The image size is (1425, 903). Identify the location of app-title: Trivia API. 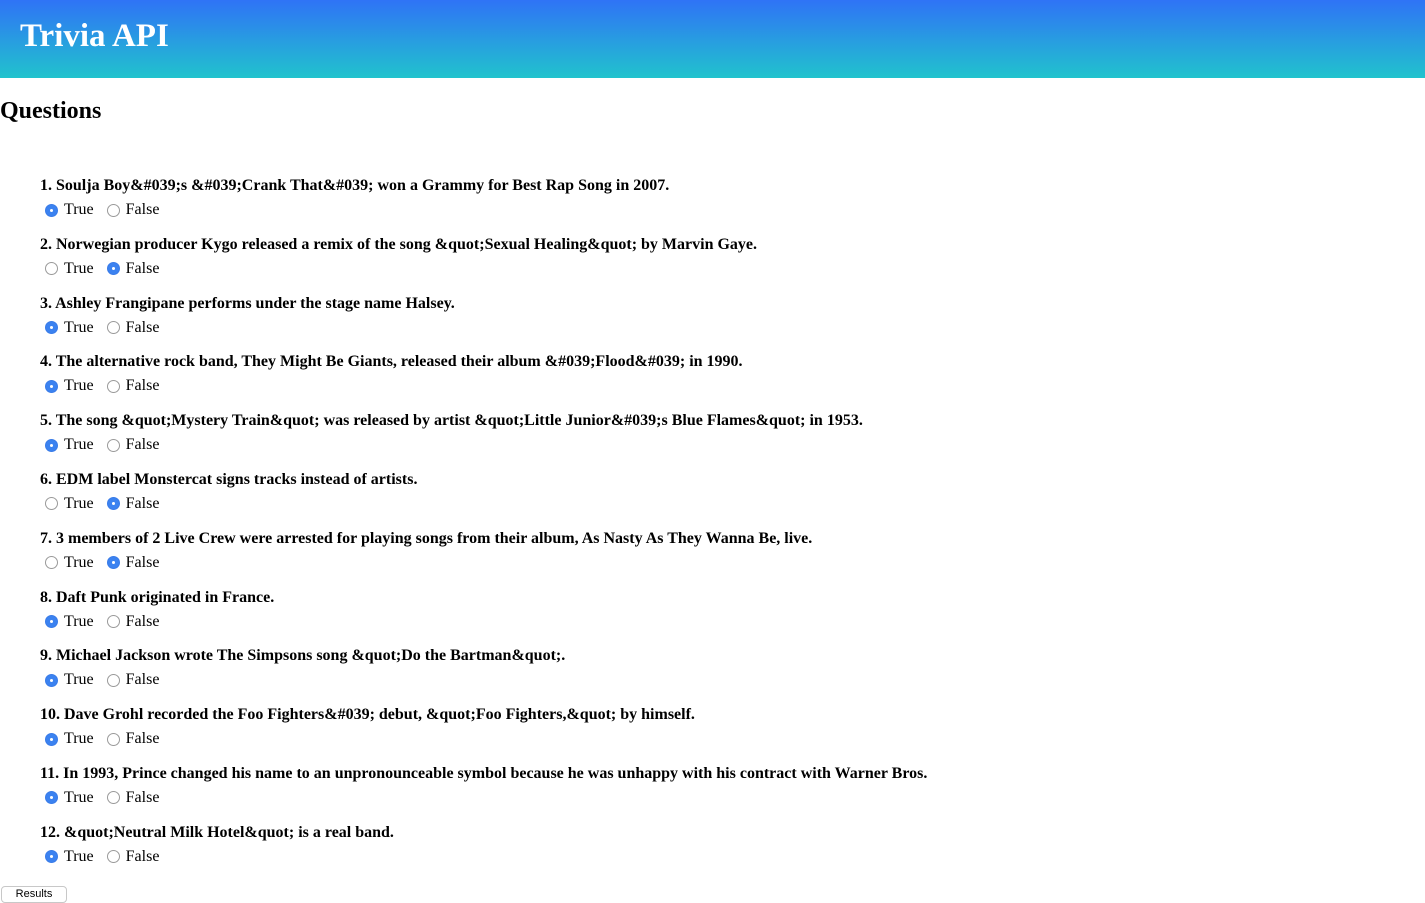
(94, 36).